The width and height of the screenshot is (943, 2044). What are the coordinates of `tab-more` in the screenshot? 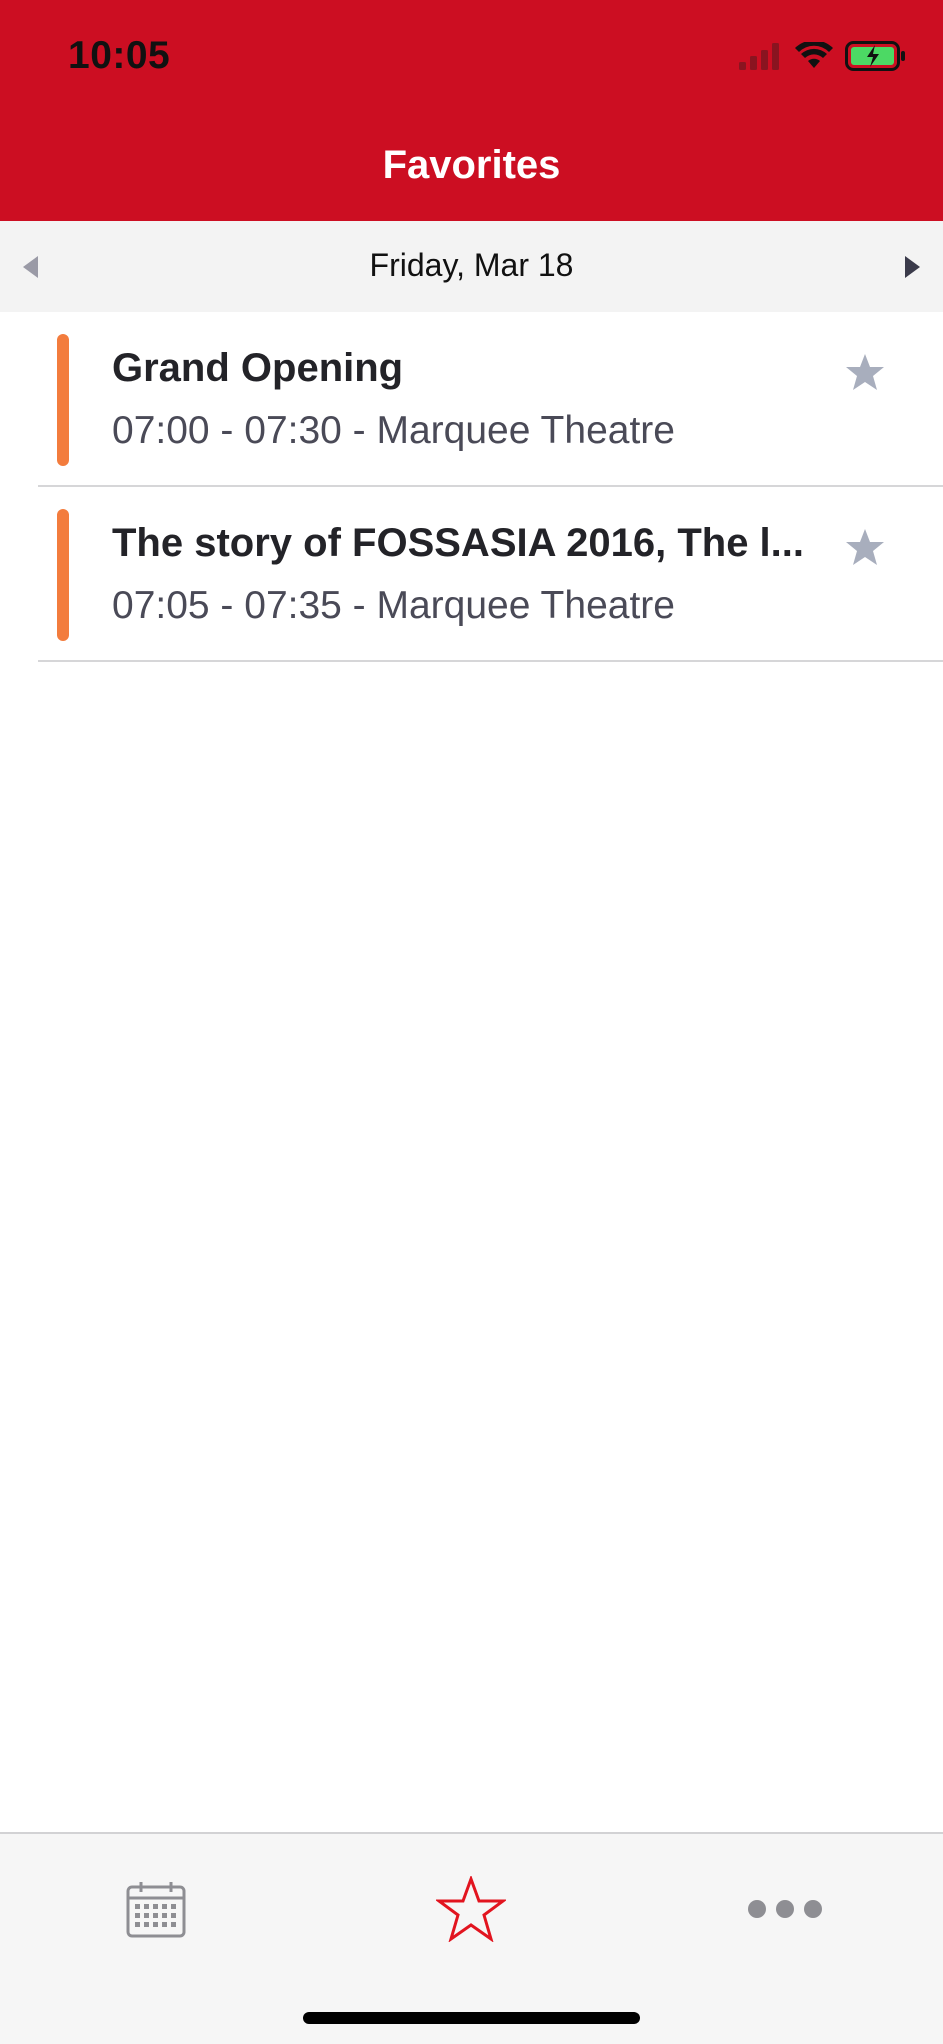 It's located at (785, 1909).